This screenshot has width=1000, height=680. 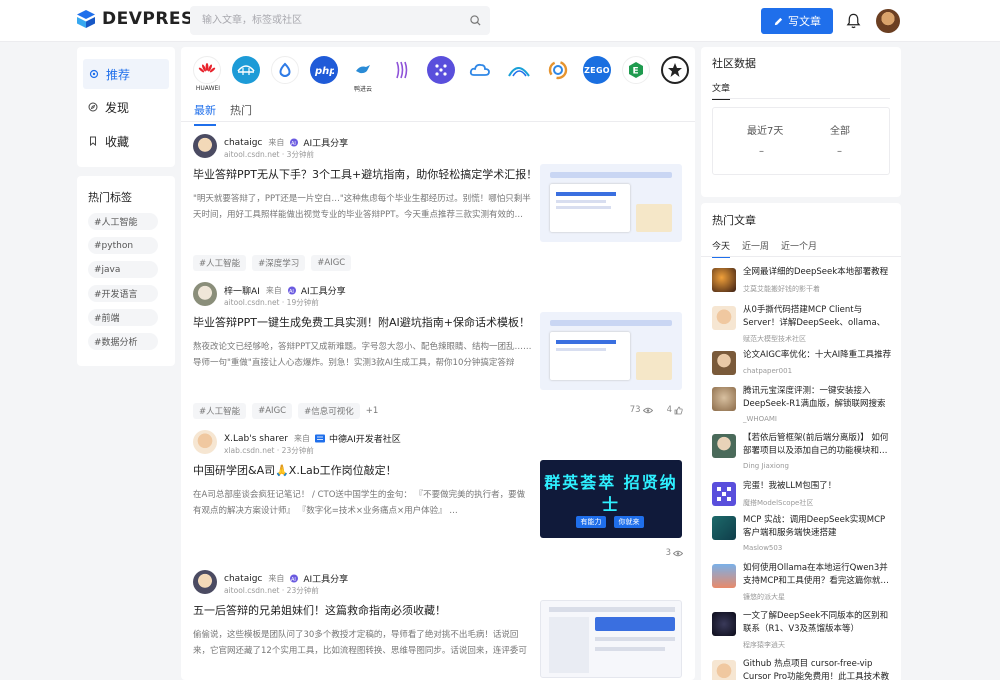 I want to click on hot-article-title: 一文了解DeepSeek不同版本的区别和联系（R1、V3及蒸馏版本等）, so click(x=818, y=623).